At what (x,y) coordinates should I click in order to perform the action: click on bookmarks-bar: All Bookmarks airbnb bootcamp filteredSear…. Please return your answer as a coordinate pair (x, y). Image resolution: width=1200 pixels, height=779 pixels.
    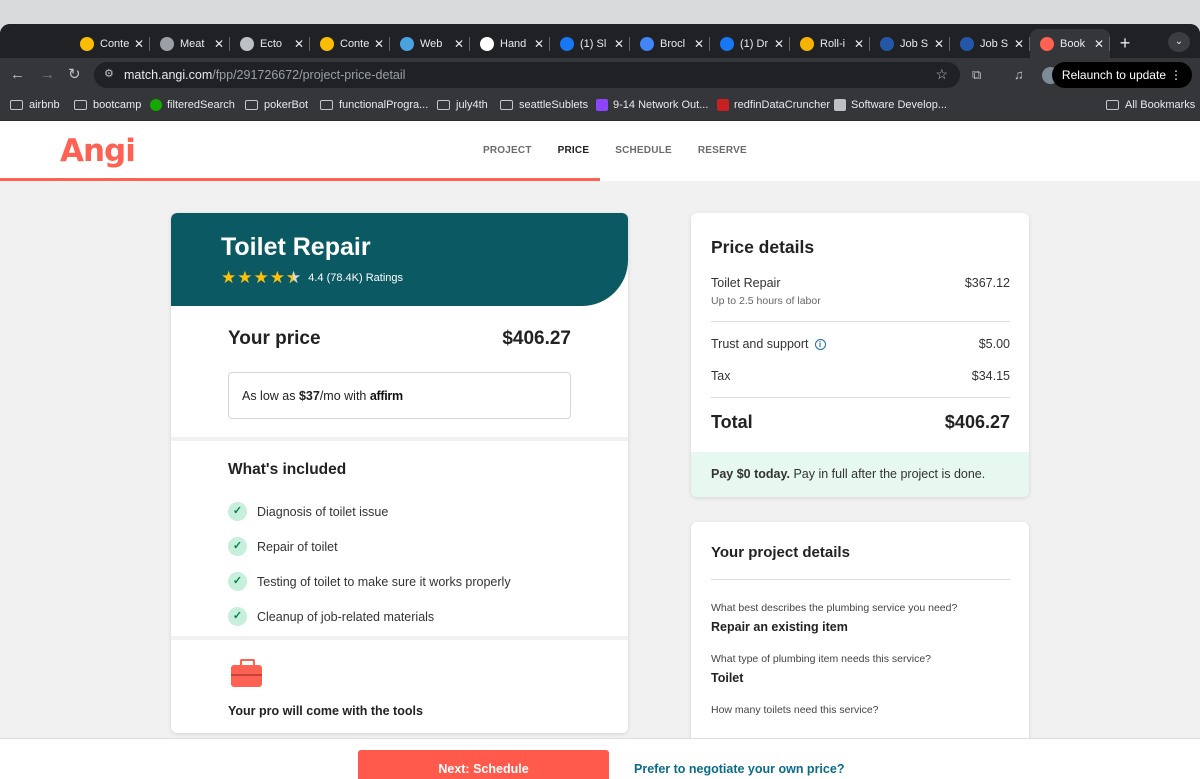
    Looking at the image, I should click on (600, 106).